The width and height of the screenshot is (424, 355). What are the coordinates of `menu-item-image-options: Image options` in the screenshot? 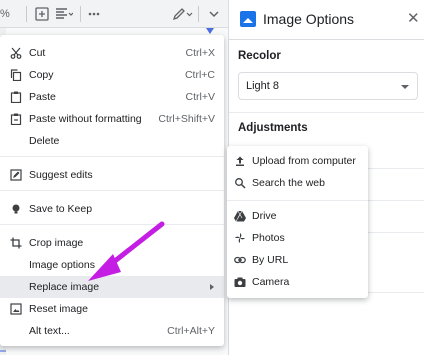 It's located at (112, 265).